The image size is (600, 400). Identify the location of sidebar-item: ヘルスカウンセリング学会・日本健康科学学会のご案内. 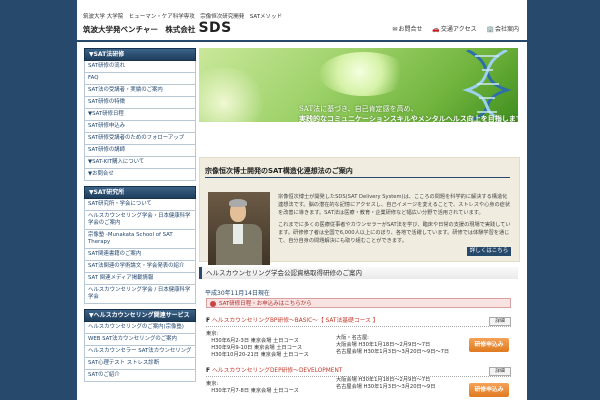
(140, 220).